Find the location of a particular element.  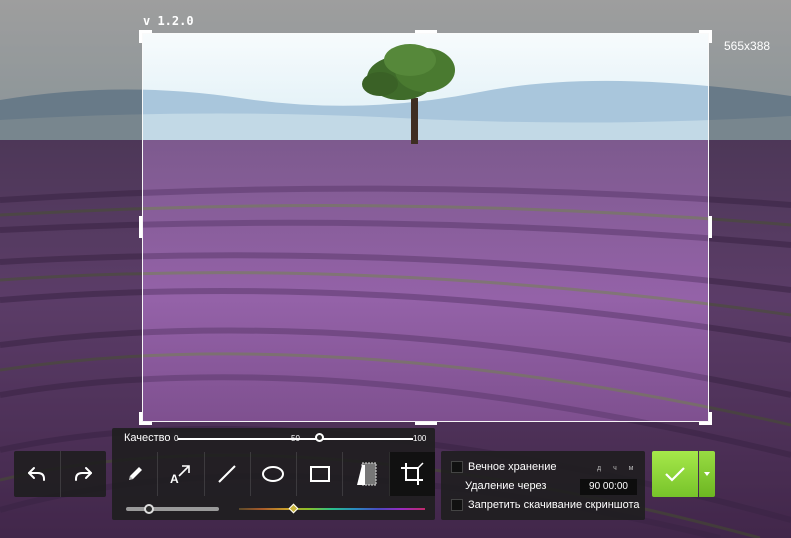

ellipse-icon is located at coordinates (273, 474).